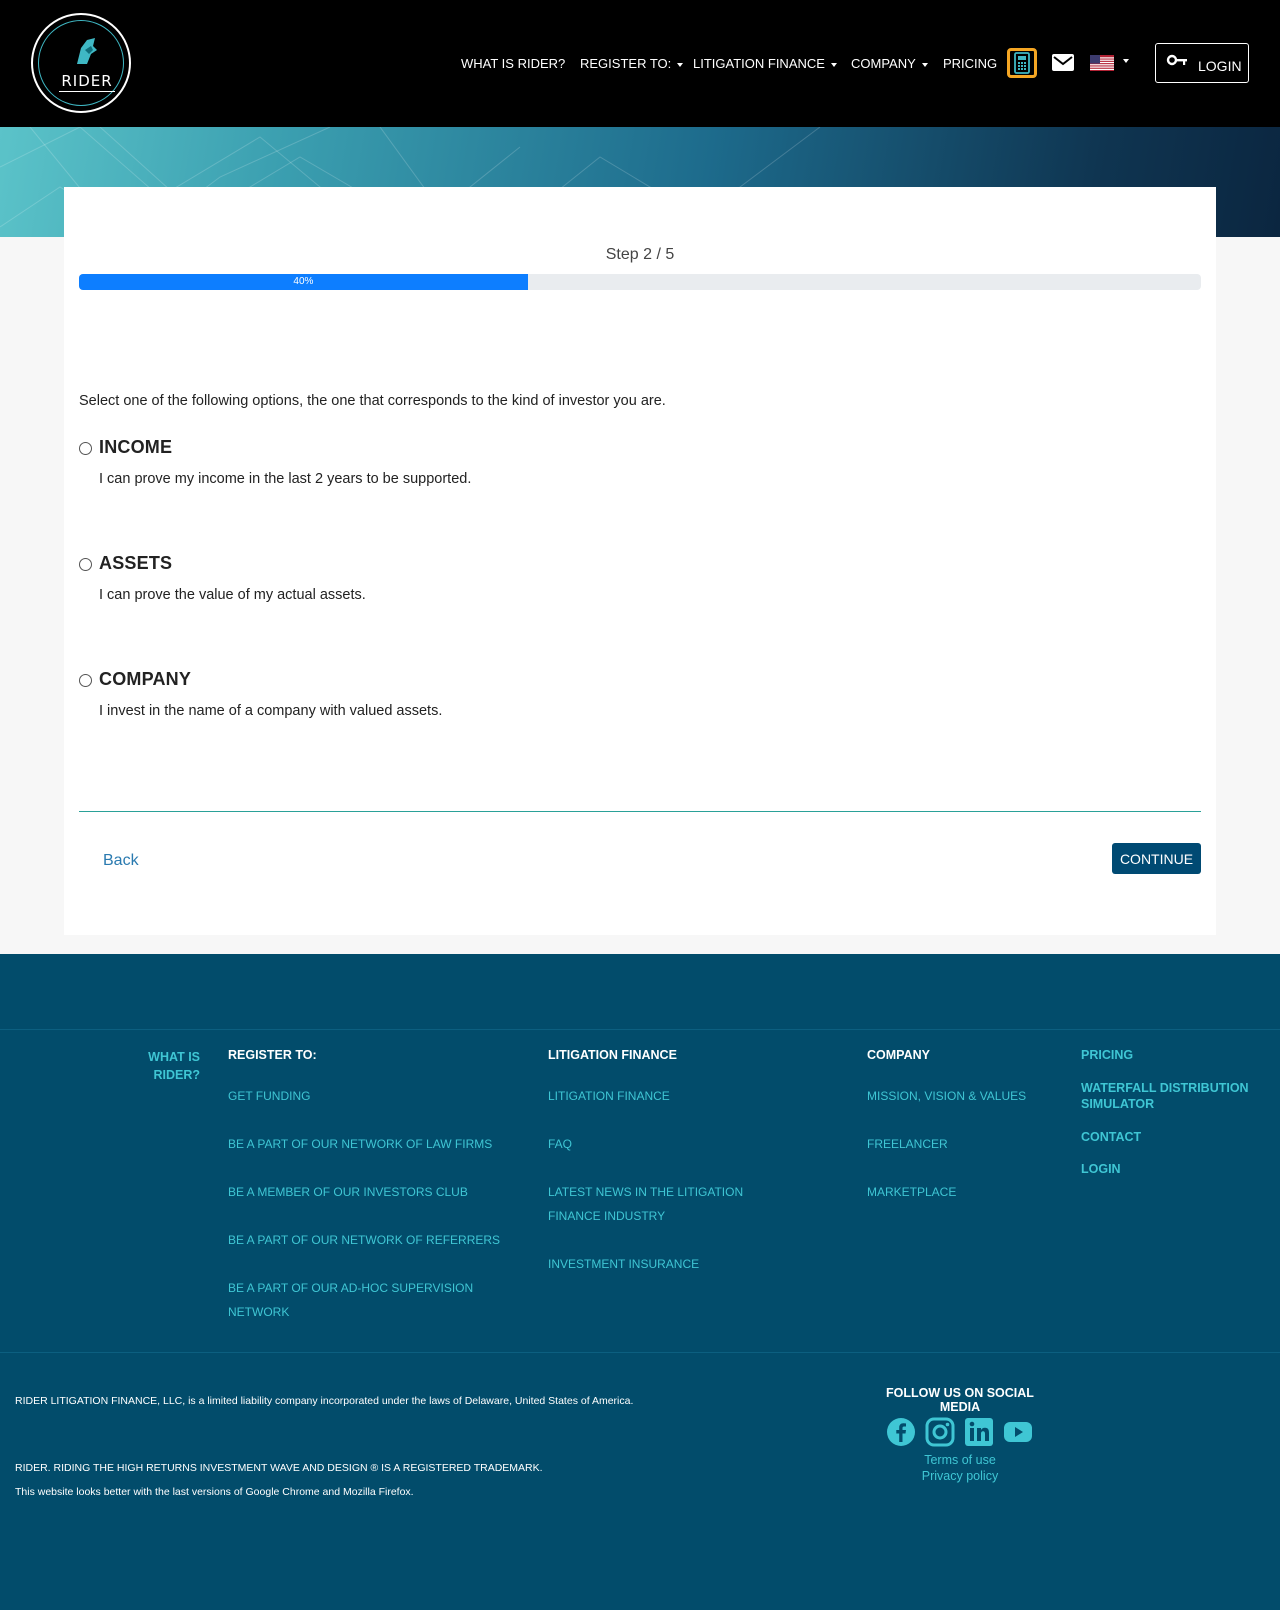  What do you see at coordinates (612, 1055) in the screenshot?
I see `footer-heading: LITIGATION FINANCE` at bounding box center [612, 1055].